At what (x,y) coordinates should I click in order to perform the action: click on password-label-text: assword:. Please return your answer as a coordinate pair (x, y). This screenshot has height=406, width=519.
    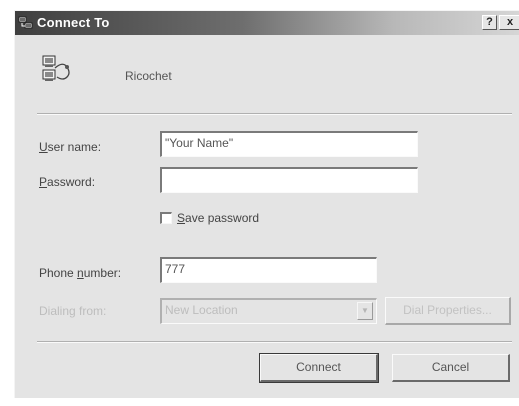
    Looking at the image, I should click on (71, 182).